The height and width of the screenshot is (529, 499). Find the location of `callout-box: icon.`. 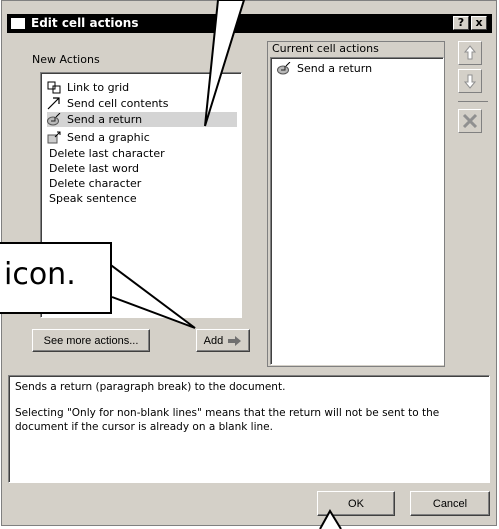

callout-box: icon. is located at coordinates (56, 278).